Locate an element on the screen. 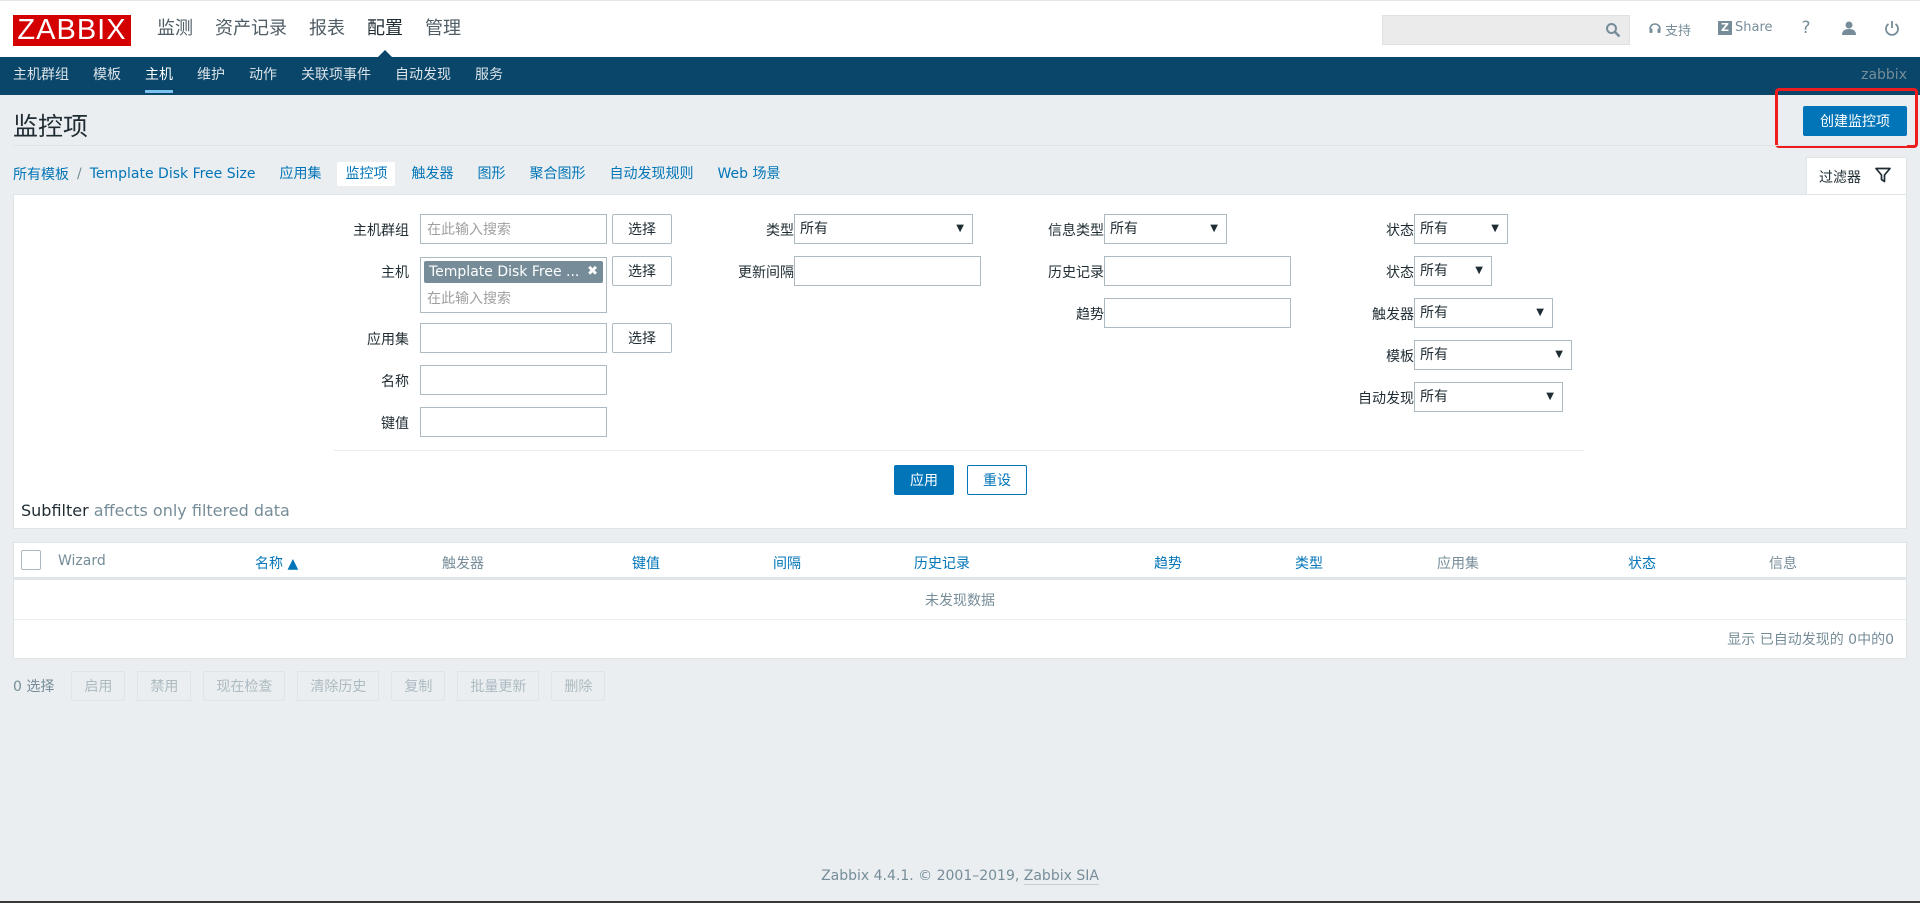 The width and height of the screenshot is (1920, 903). history-input is located at coordinates (1197, 271).